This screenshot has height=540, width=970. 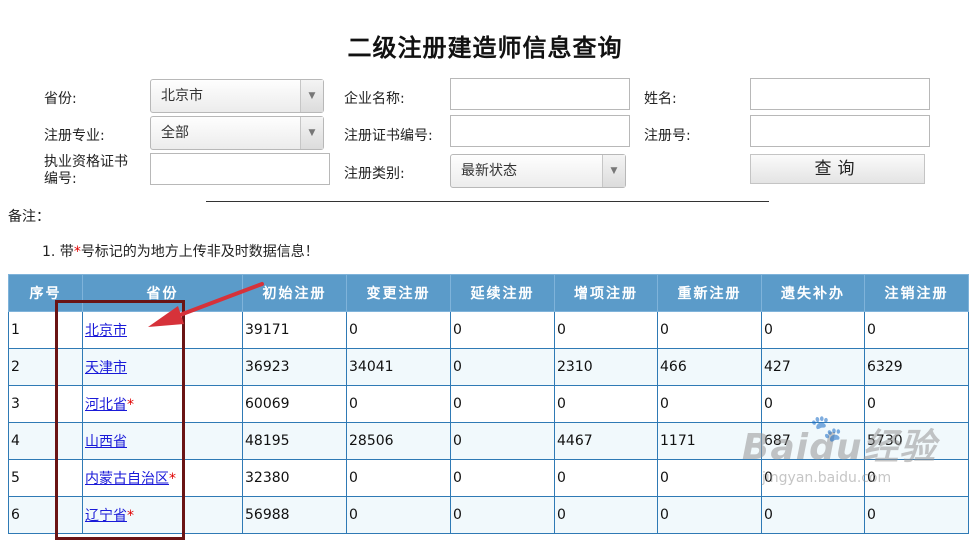 I want to click on province-select-value: 北京市, so click(x=182, y=96).